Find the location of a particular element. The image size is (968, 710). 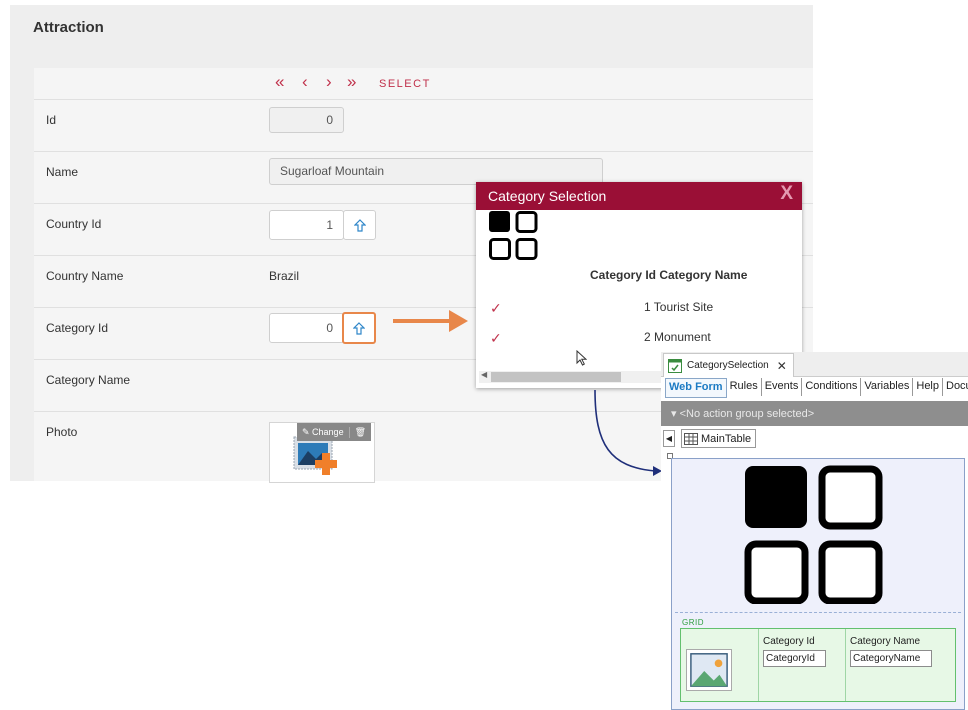

mouse-cursor-icon is located at coordinates (581, 358).